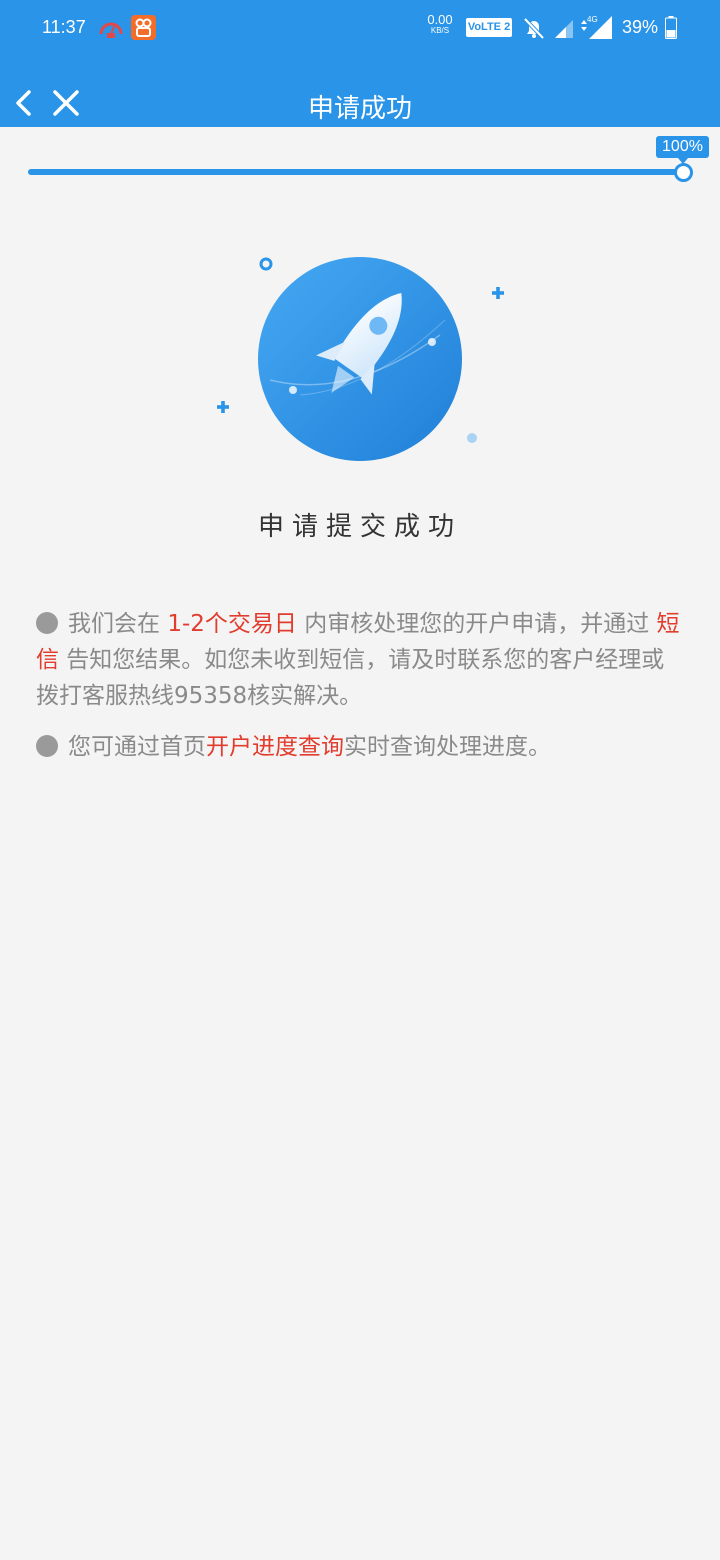  I want to click on progress-query-link: 开户进度查询, so click(275, 747).